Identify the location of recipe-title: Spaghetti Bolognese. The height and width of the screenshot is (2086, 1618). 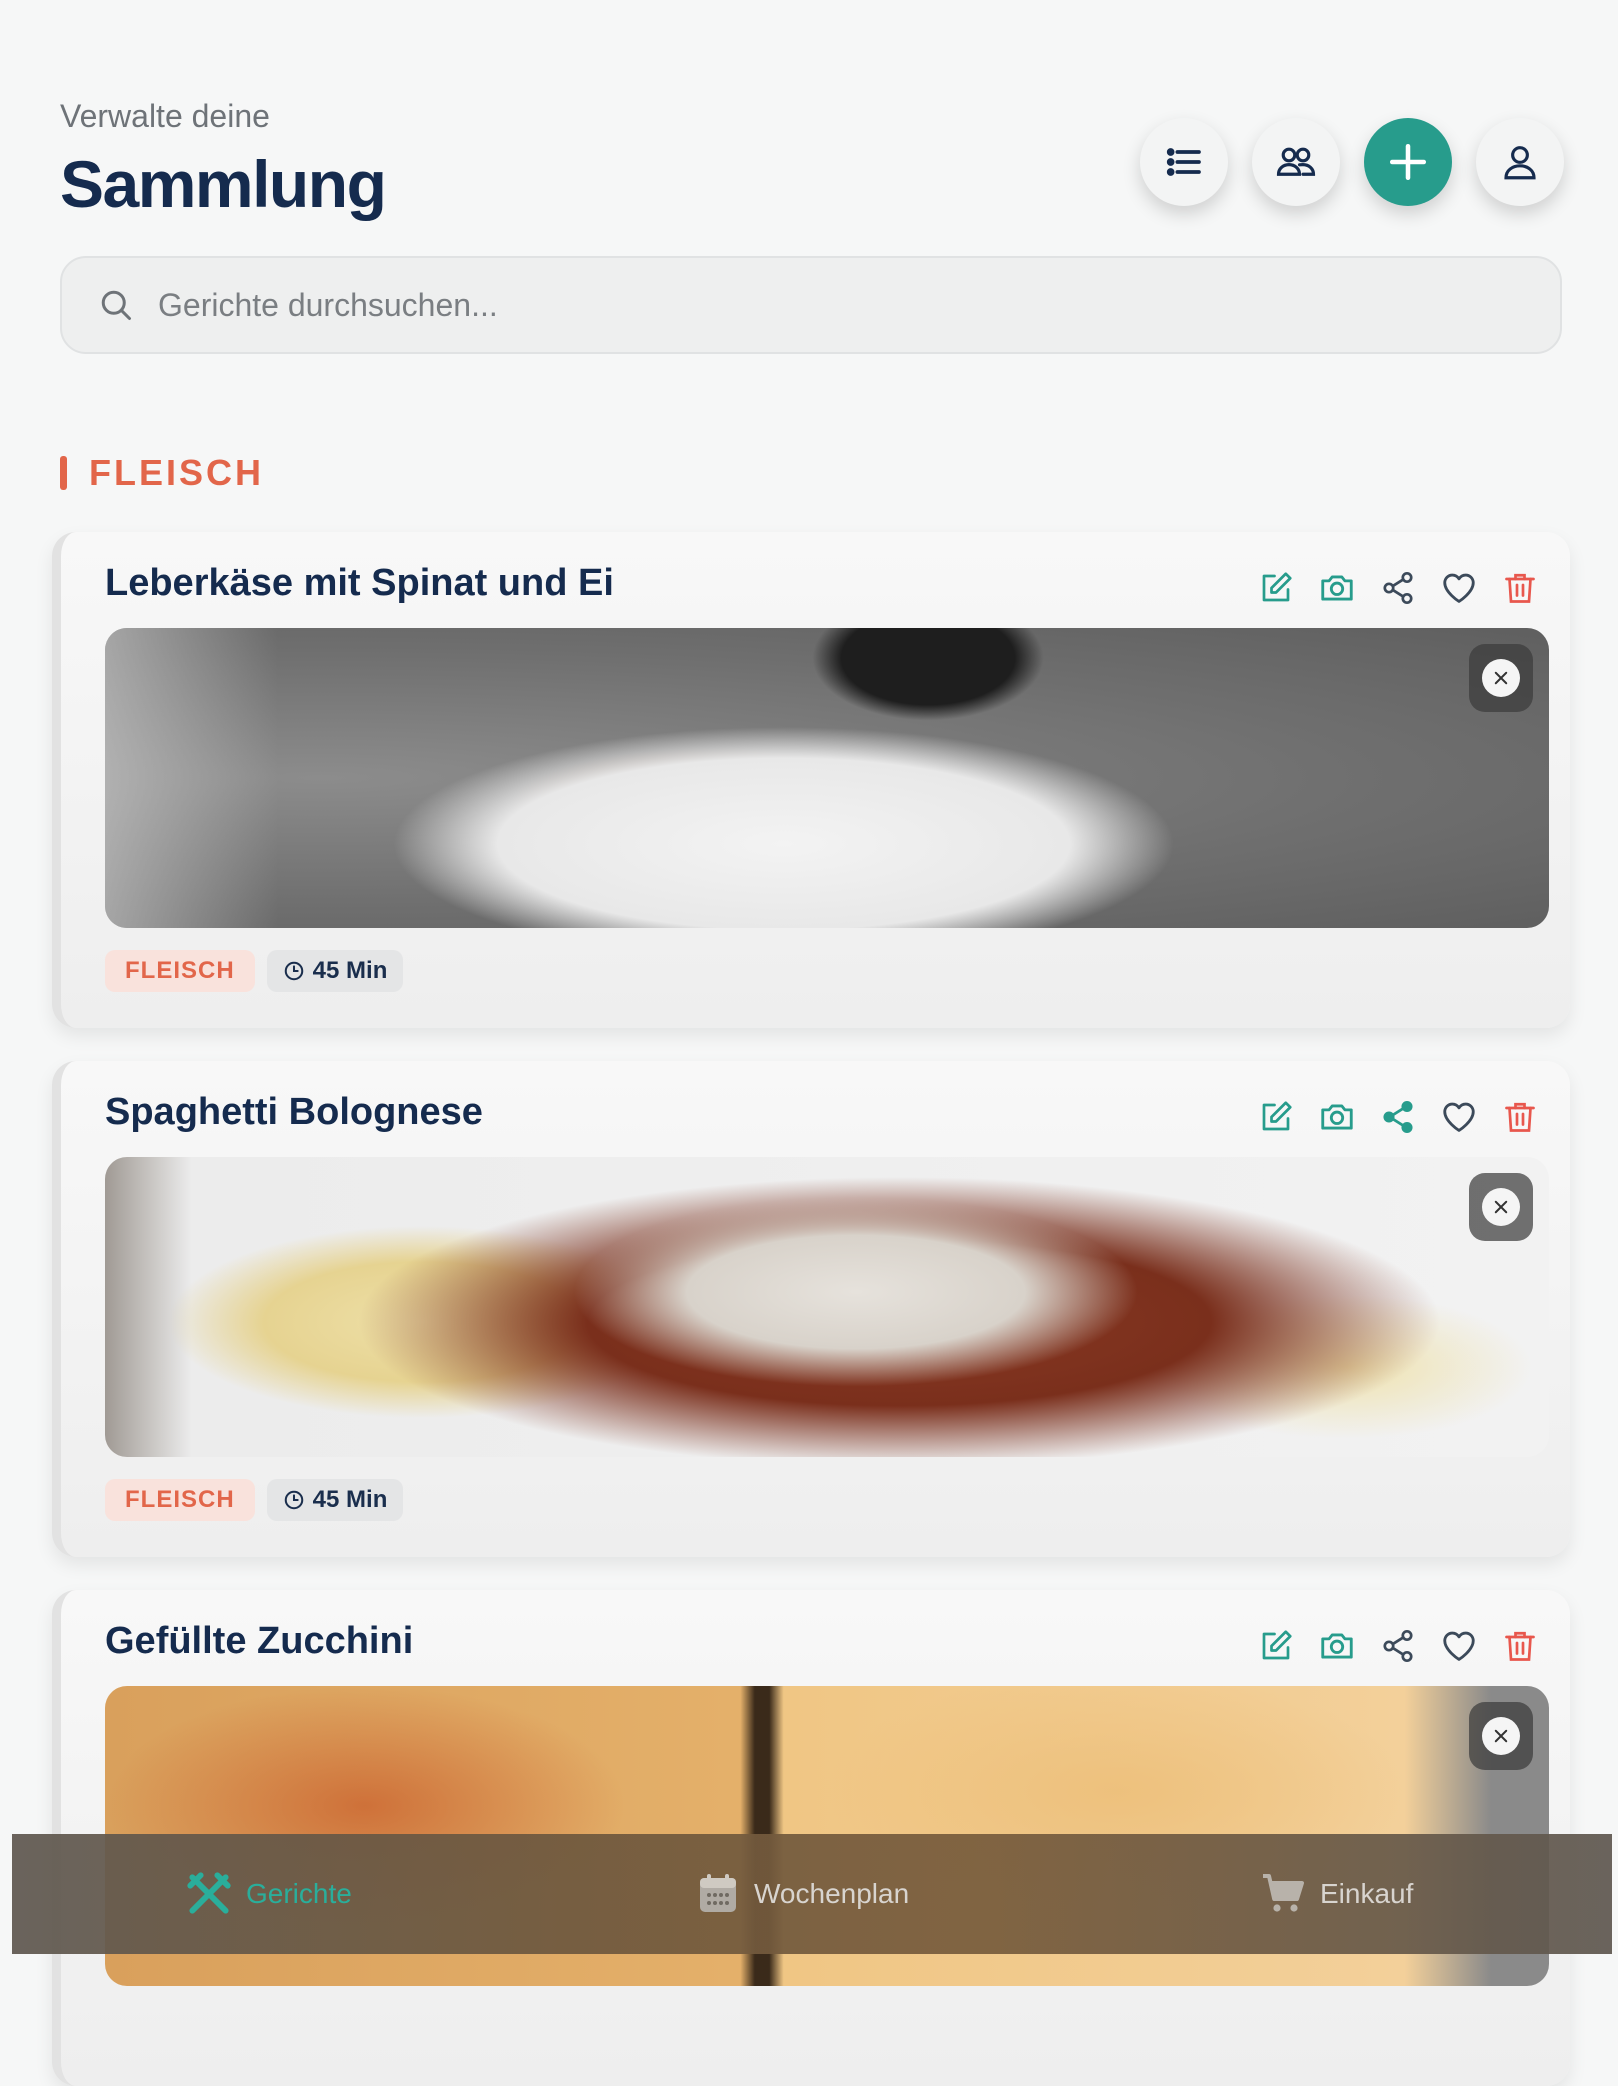
(294, 1112).